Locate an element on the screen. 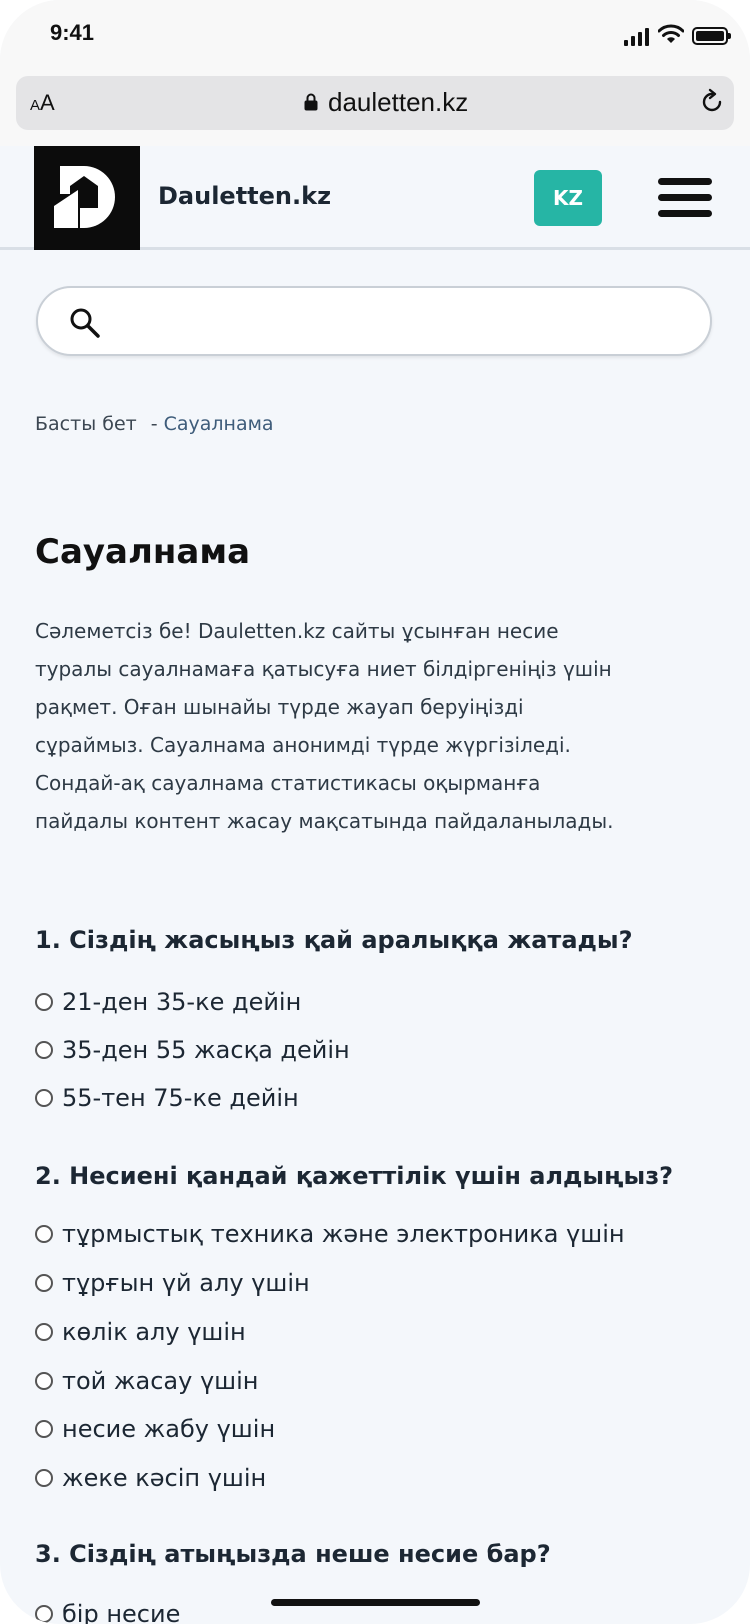  site-logo is located at coordinates (87, 198).